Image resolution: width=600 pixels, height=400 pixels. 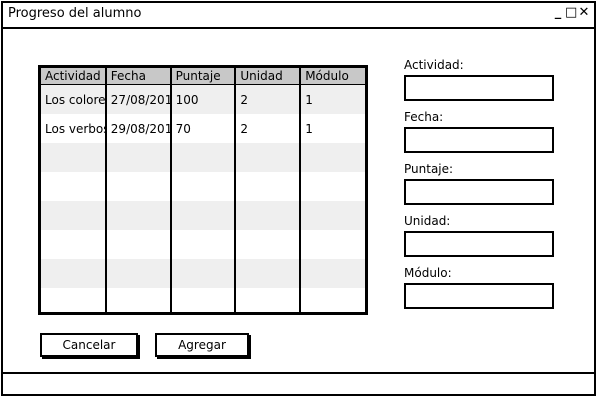 What do you see at coordinates (74, 128) in the screenshot?
I see `table-cell-activity: Los verbos` at bounding box center [74, 128].